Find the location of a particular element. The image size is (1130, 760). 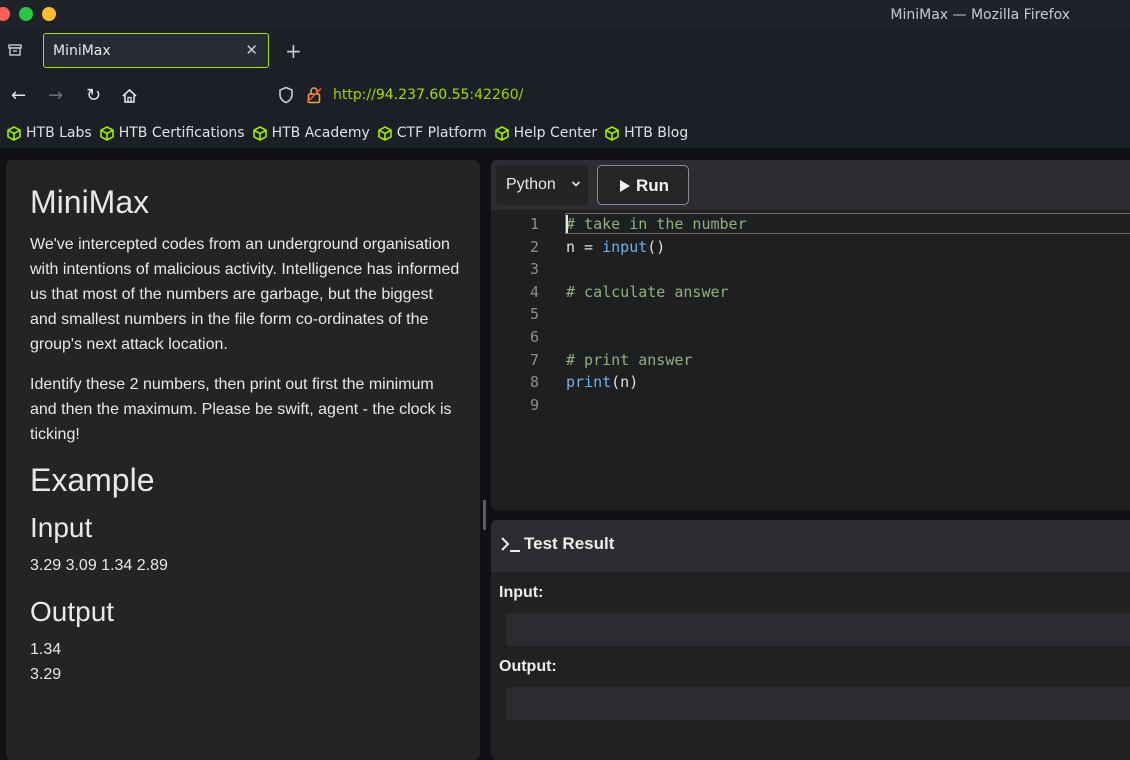

code-line: 6 is located at coordinates (810, 337).